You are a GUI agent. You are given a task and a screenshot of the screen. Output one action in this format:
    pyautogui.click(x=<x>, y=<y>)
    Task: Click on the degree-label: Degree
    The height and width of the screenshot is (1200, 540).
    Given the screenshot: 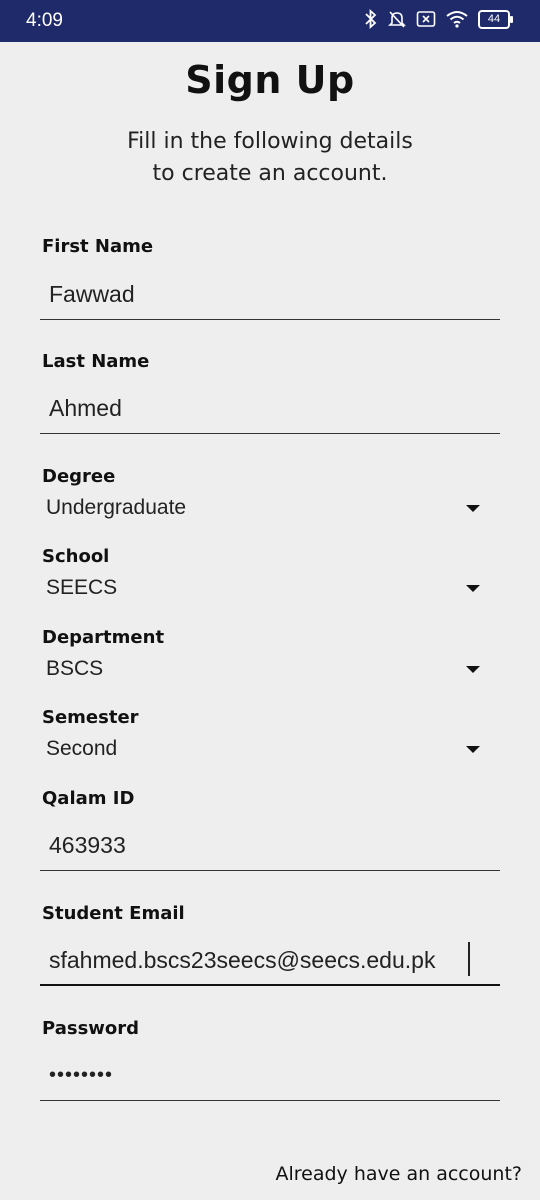 What is the action you would take?
    pyautogui.click(x=79, y=476)
    